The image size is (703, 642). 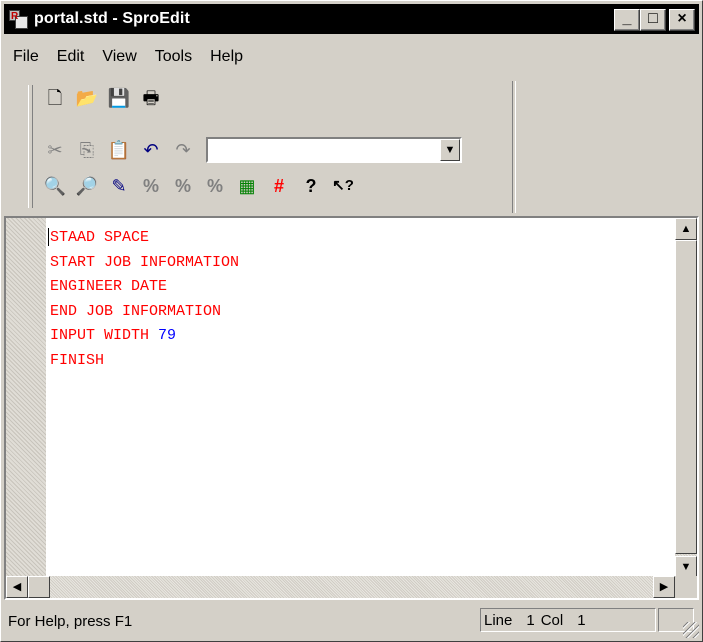 I want to click on window-controls: _ □ ×, so click(x=654, y=20).